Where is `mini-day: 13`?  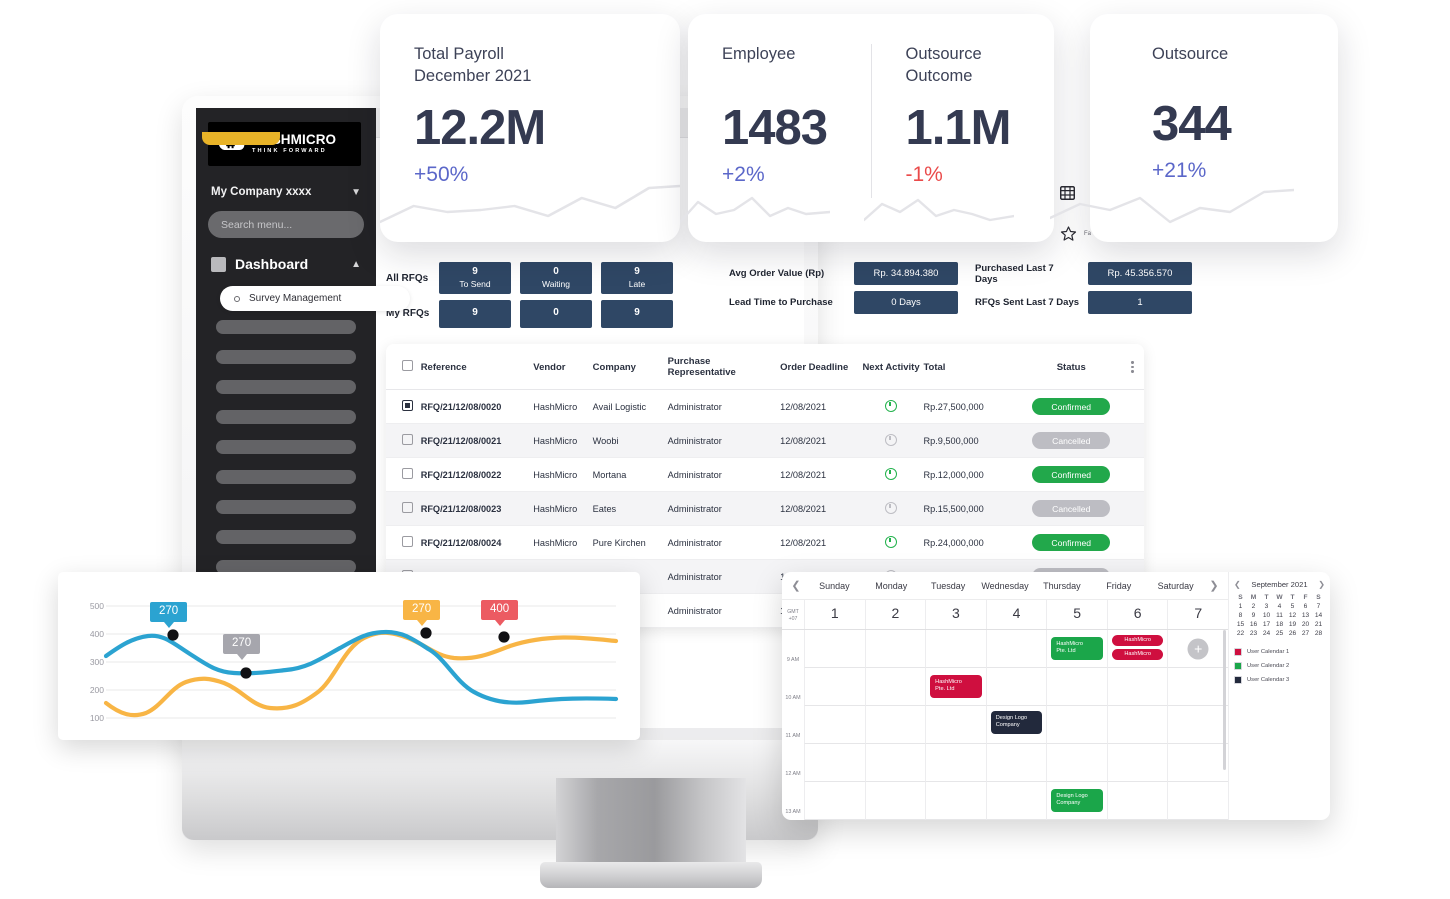 mini-day: 13 is located at coordinates (1305, 615).